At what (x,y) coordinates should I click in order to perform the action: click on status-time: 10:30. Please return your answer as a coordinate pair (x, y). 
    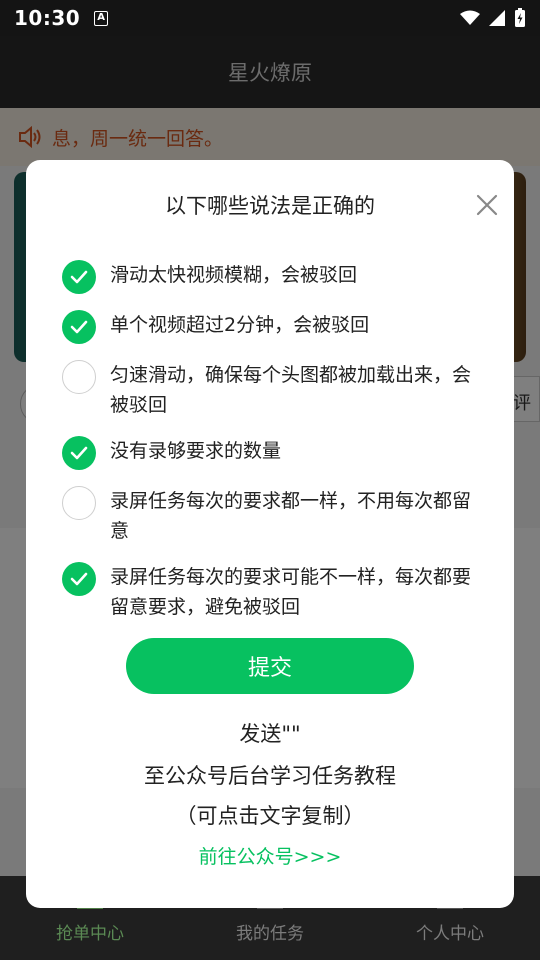
    Looking at the image, I should click on (47, 18).